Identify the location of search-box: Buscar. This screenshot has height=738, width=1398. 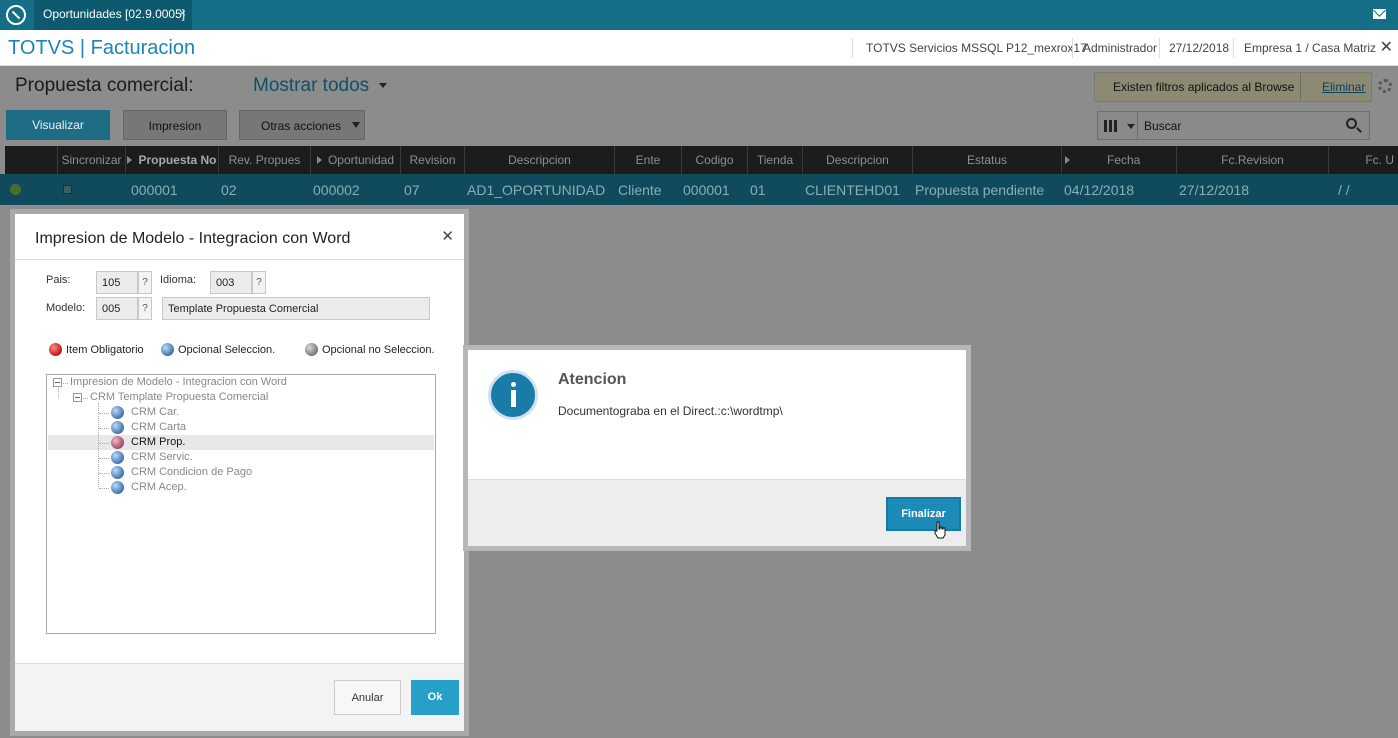
(1233, 125).